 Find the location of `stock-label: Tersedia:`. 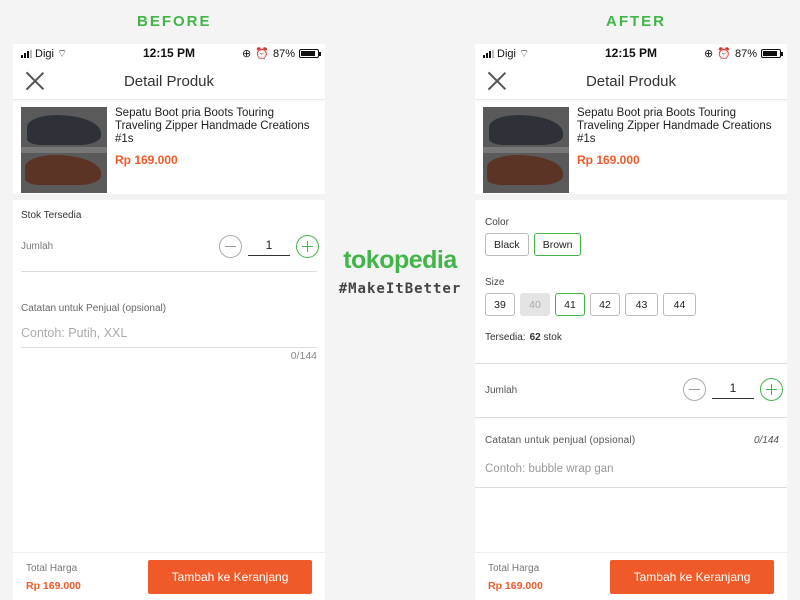

stock-label: Tersedia: is located at coordinates (505, 337).